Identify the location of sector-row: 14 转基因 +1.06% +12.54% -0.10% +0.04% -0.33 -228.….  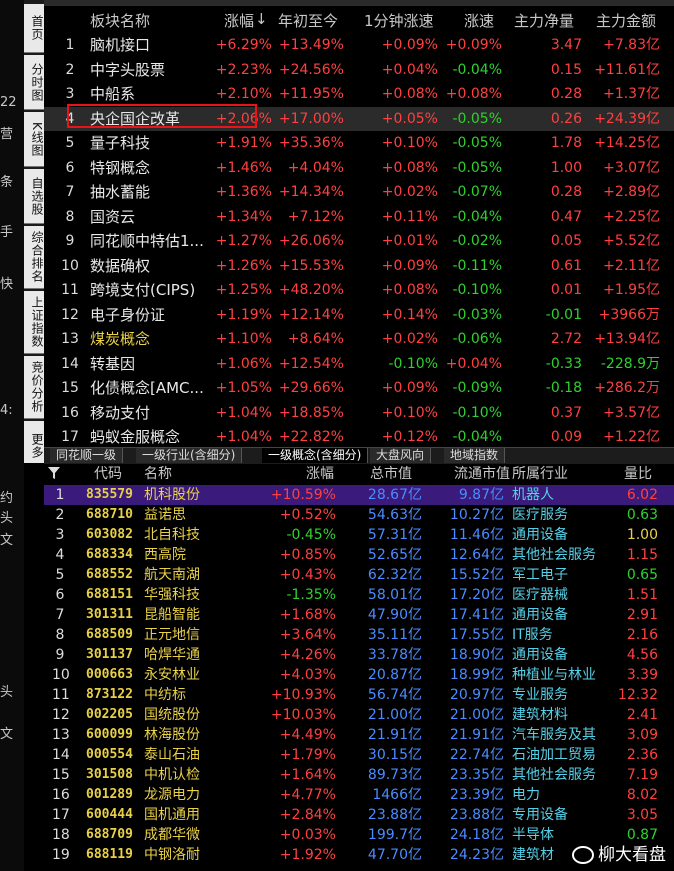
(359, 364).